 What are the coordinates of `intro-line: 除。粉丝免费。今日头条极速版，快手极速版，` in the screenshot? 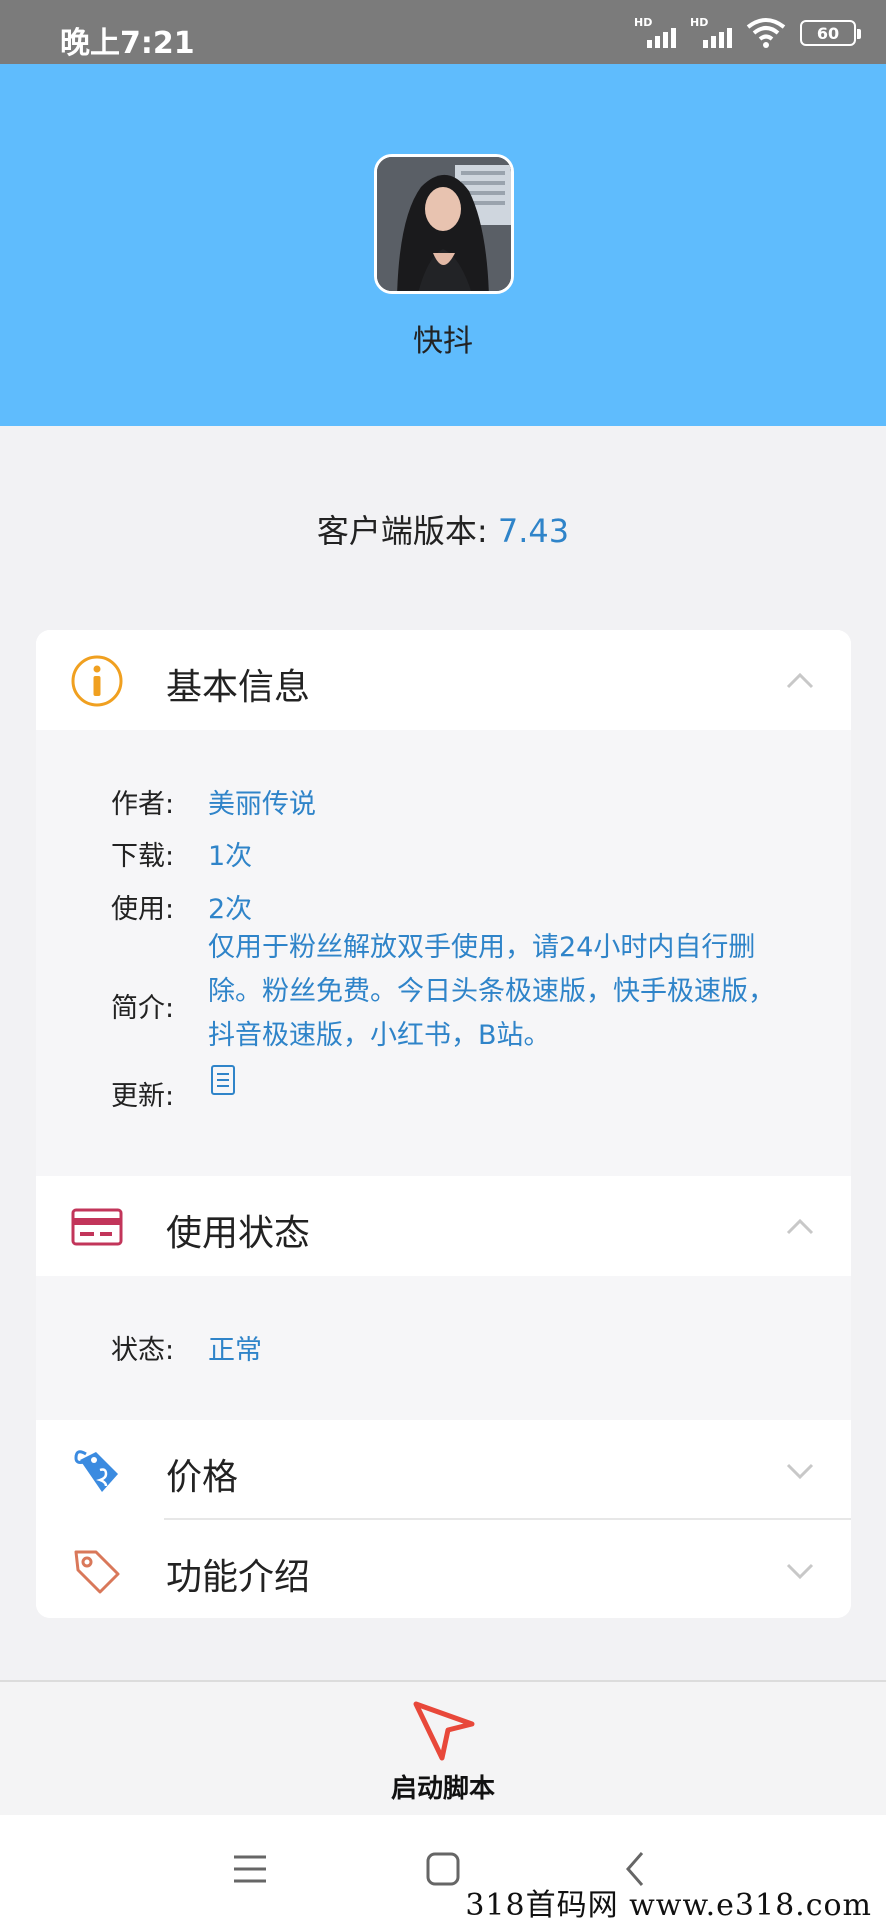 It's located at (491, 991).